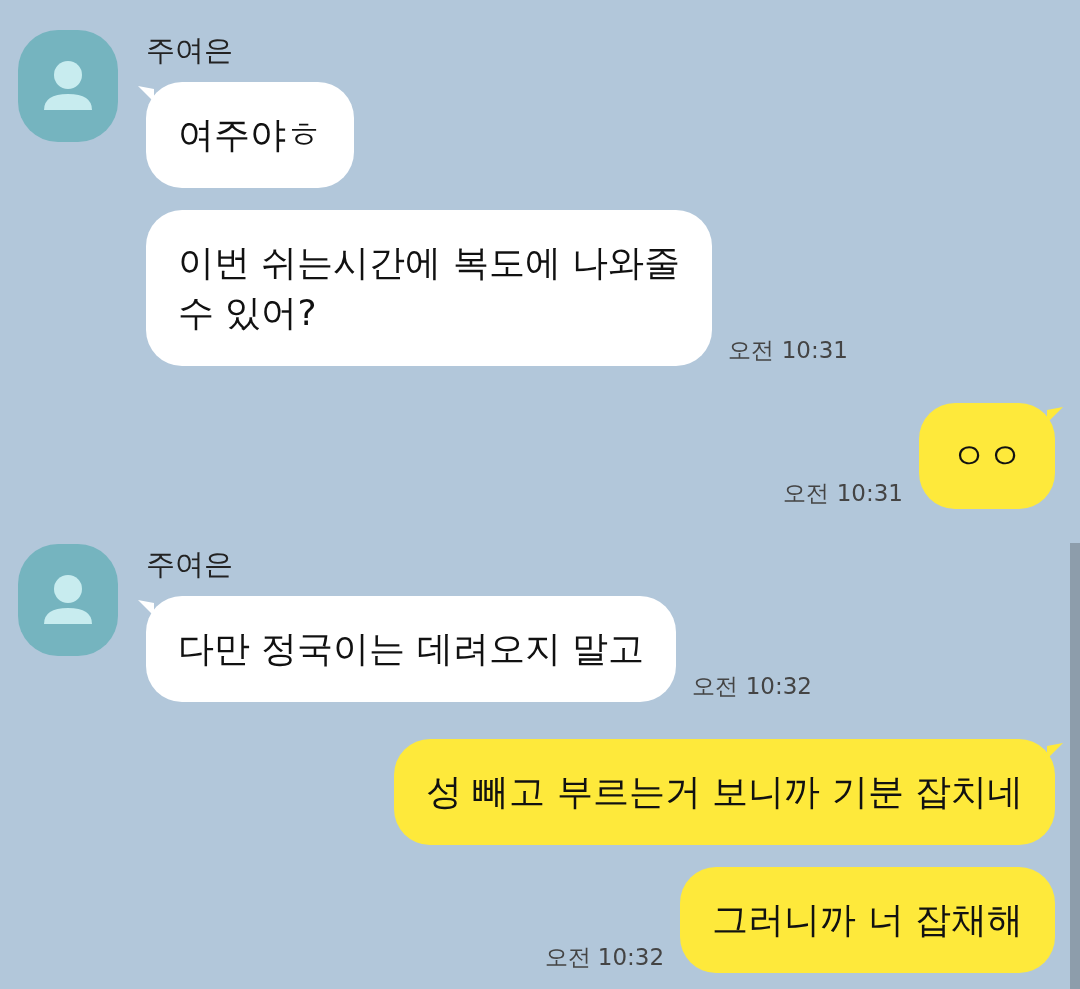  Describe the element at coordinates (1075, 766) in the screenshot. I see `scroll-bar` at that location.